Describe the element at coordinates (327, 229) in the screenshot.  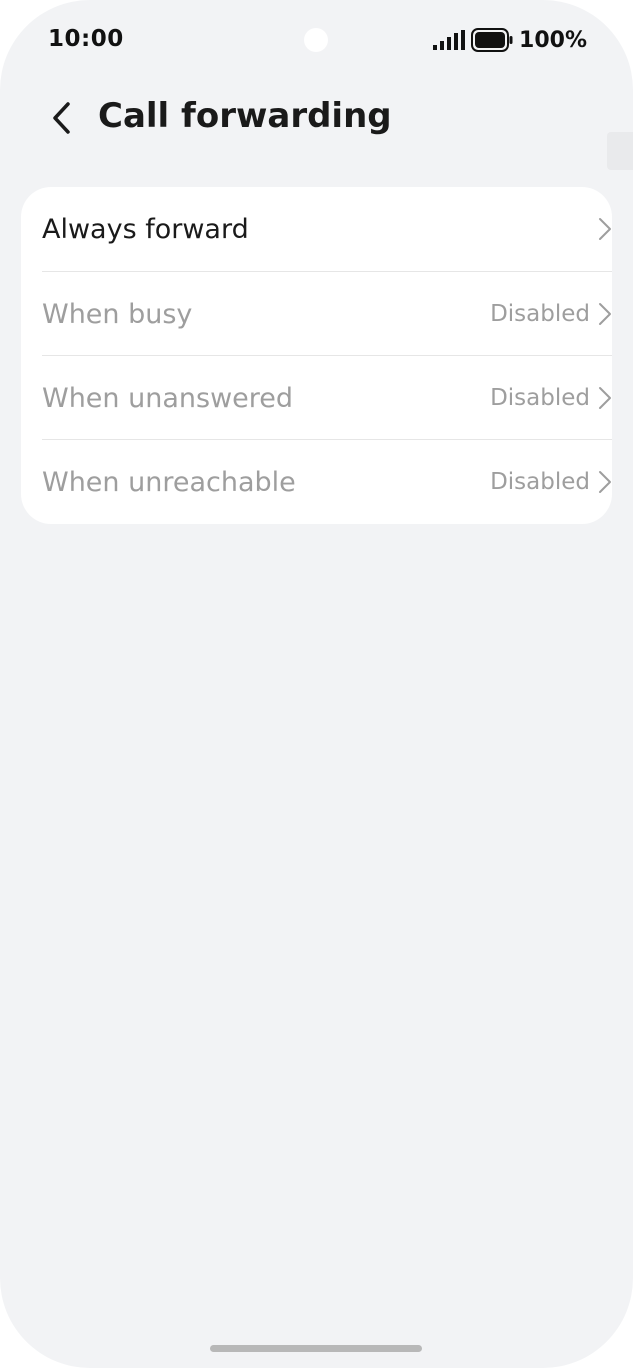
I see `option-always-forward: Always forward` at that location.